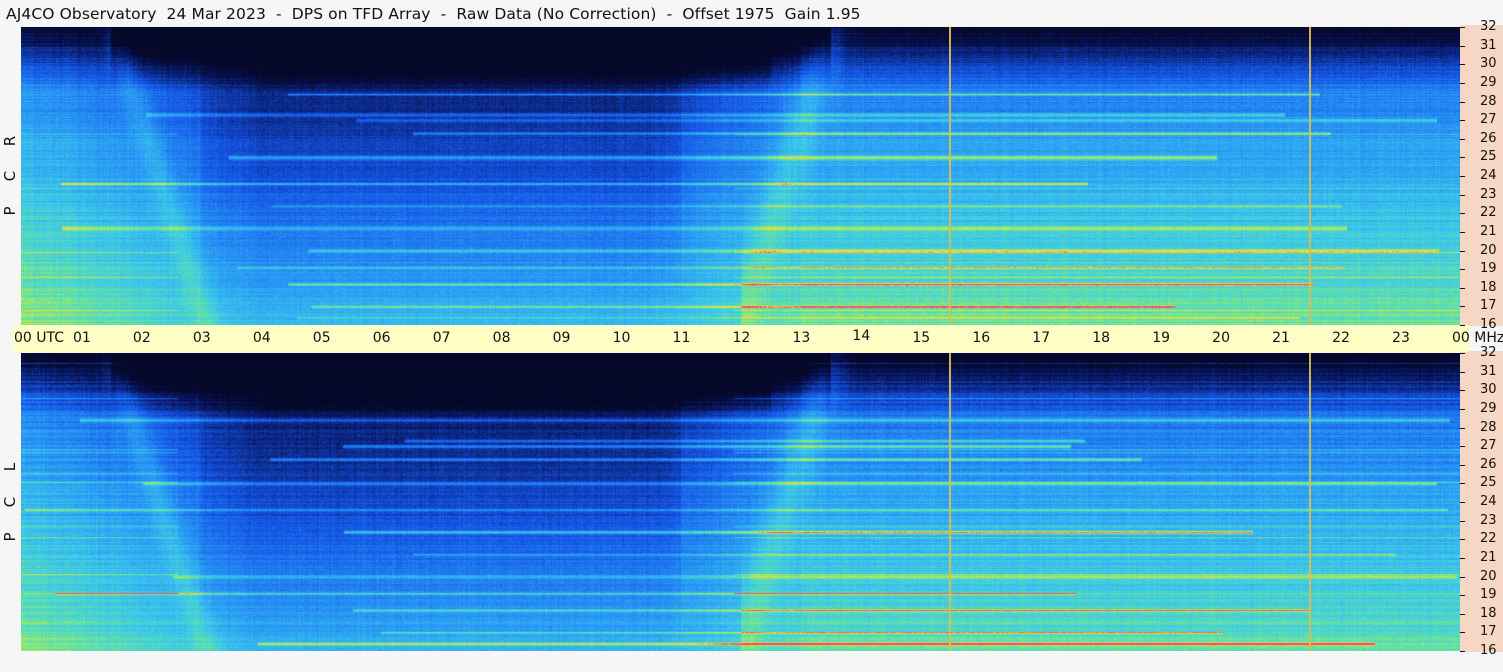 The height and width of the screenshot is (672, 1503). Describe the element at coordinates (1488, 250) in the screenshot. I see `frequency-label: 20` at that location.